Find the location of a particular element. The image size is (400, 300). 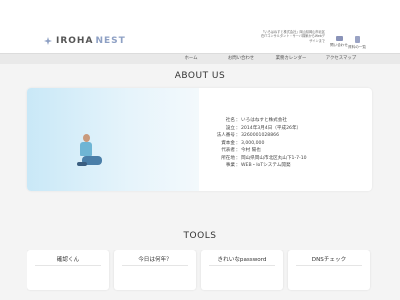

info-value: 3260001028866 is located at coordinates (260, 135).